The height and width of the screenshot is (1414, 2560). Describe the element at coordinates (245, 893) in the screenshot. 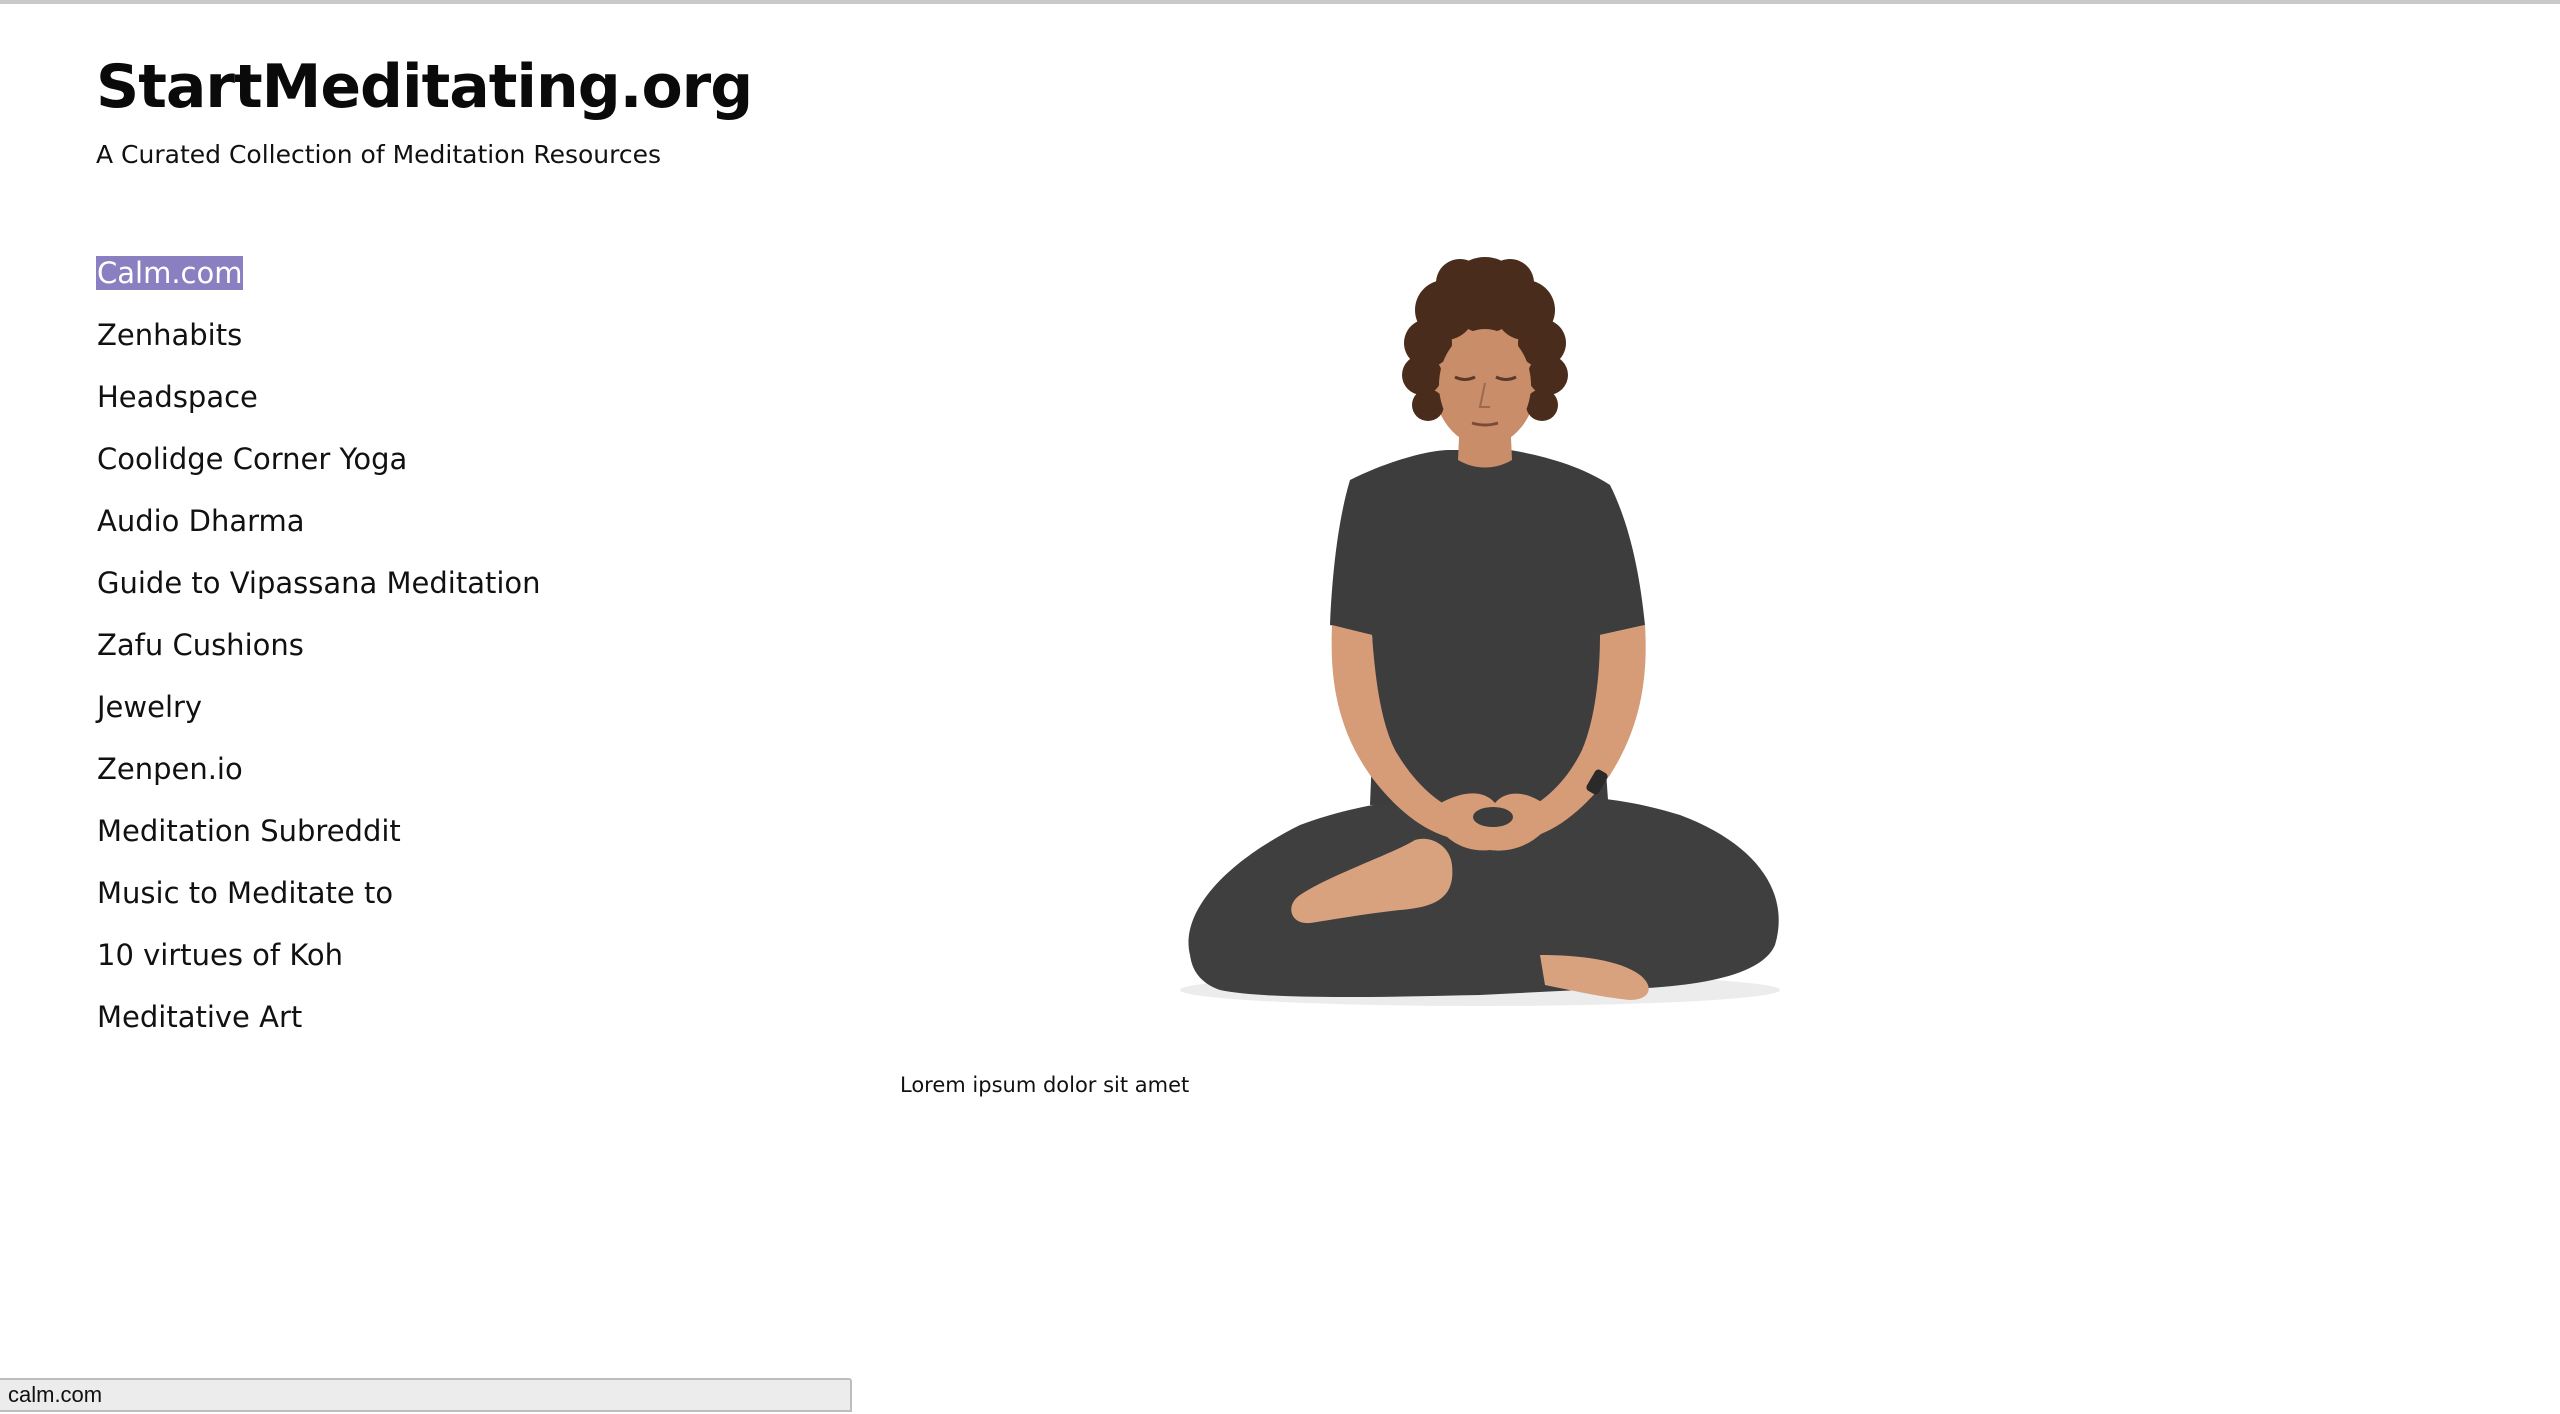

I see `nav-link-music: Music to Meditate to` at that location.